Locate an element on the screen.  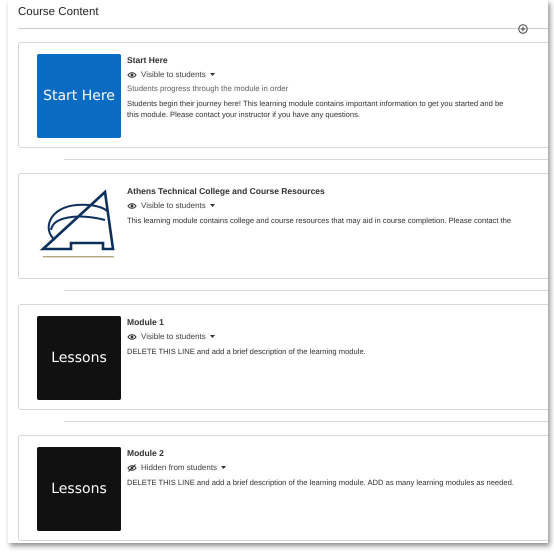
visibility-dropdown: Hidden from students is located at coordinates (176, 467).